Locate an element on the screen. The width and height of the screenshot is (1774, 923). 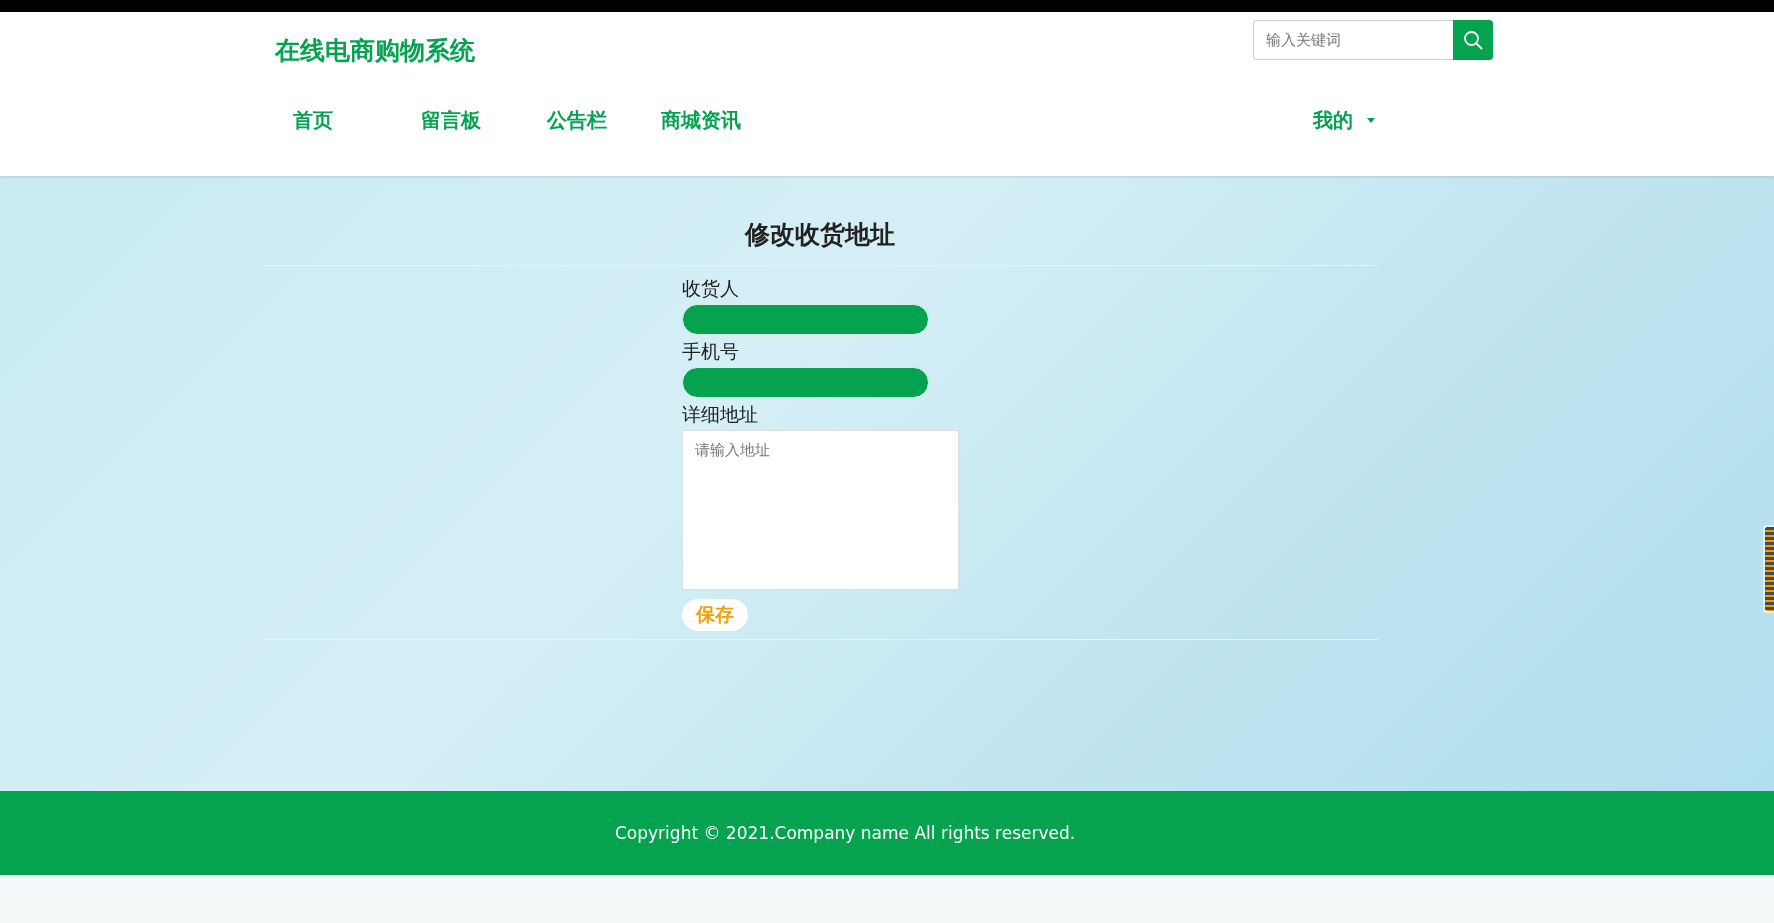
account-menu: 我的 is located at coordinates (1344, 120).